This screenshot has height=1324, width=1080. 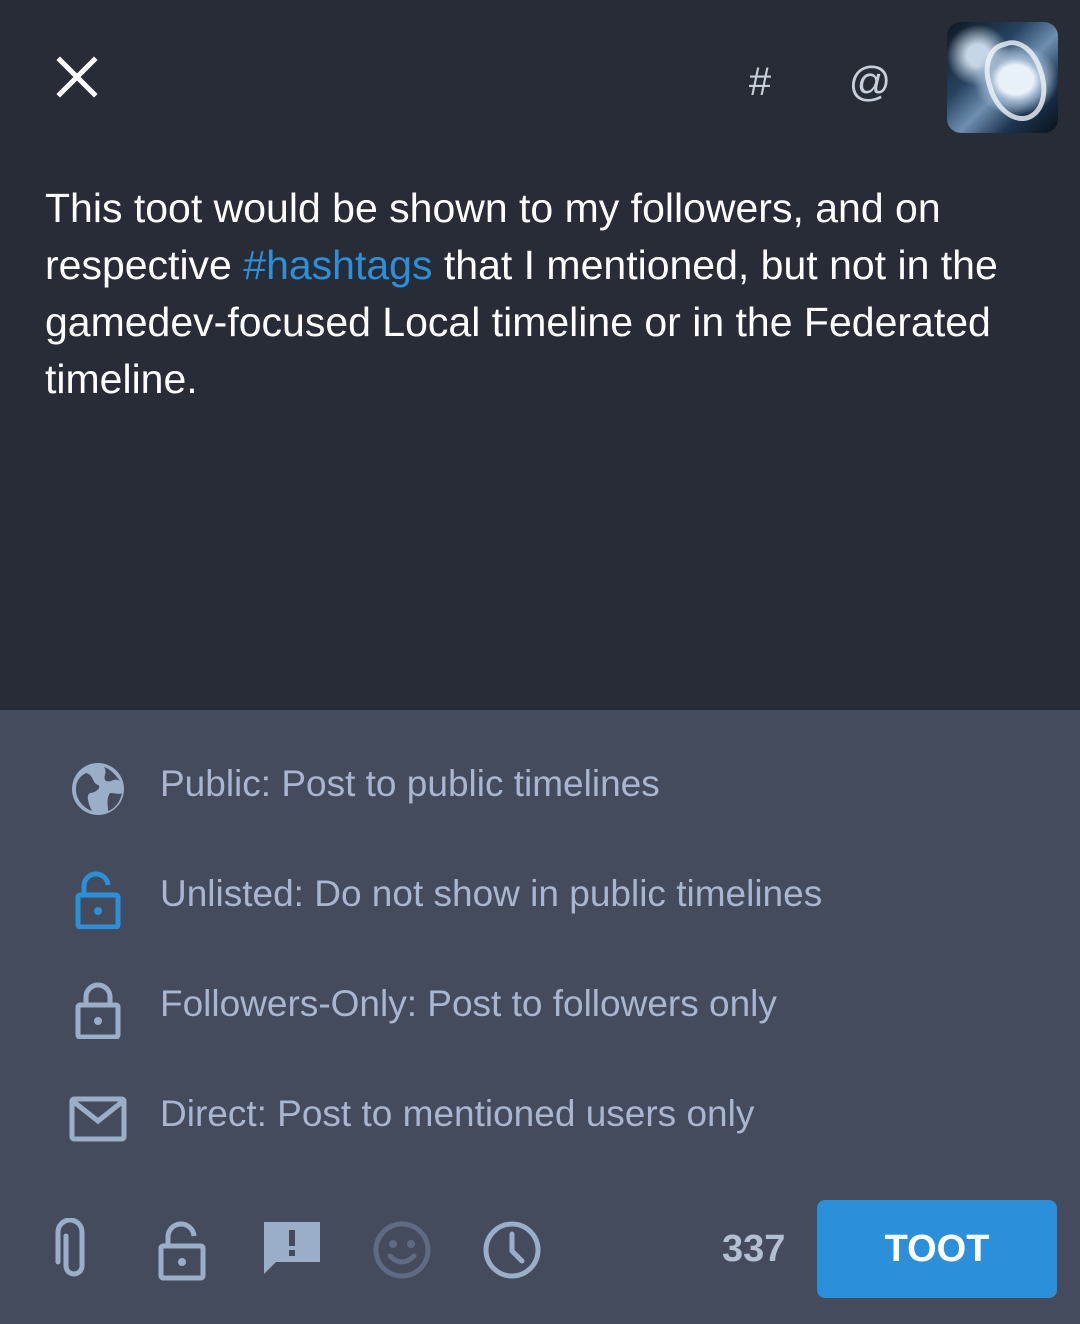 What do you see at coordinates (457, 1113) in the screenshot?
I see `visibility-direct-label: Direct: Post to mentioned users only` at bounding box center [457, 1113].